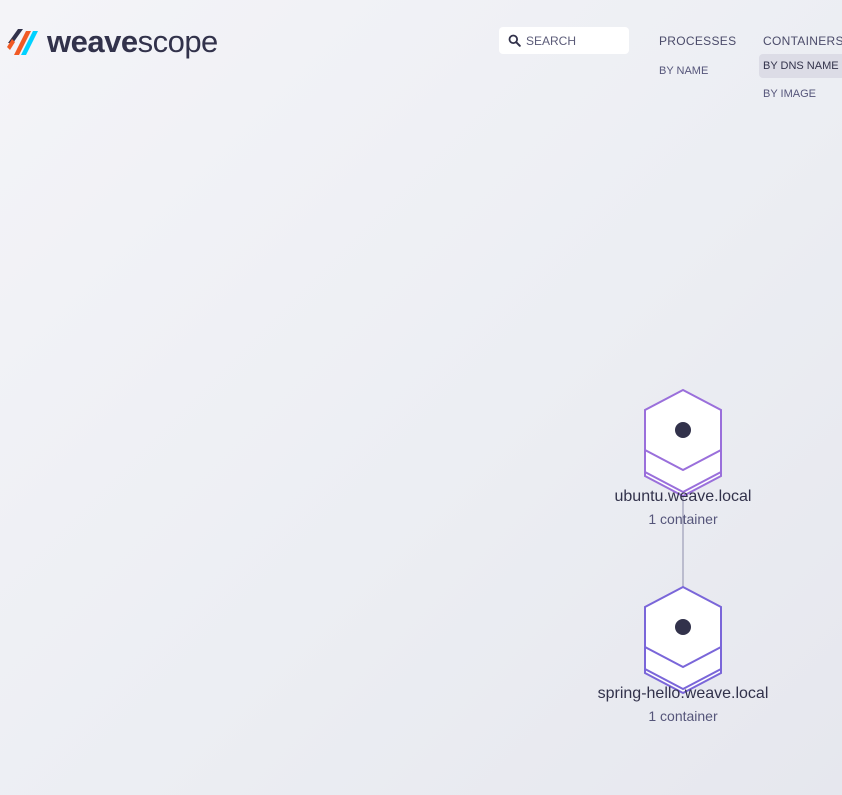 The width and height of the screenshot is (842, 795). I want to click on node-label-spring-hello: spring-hello.weave.local, so click(683, 694).